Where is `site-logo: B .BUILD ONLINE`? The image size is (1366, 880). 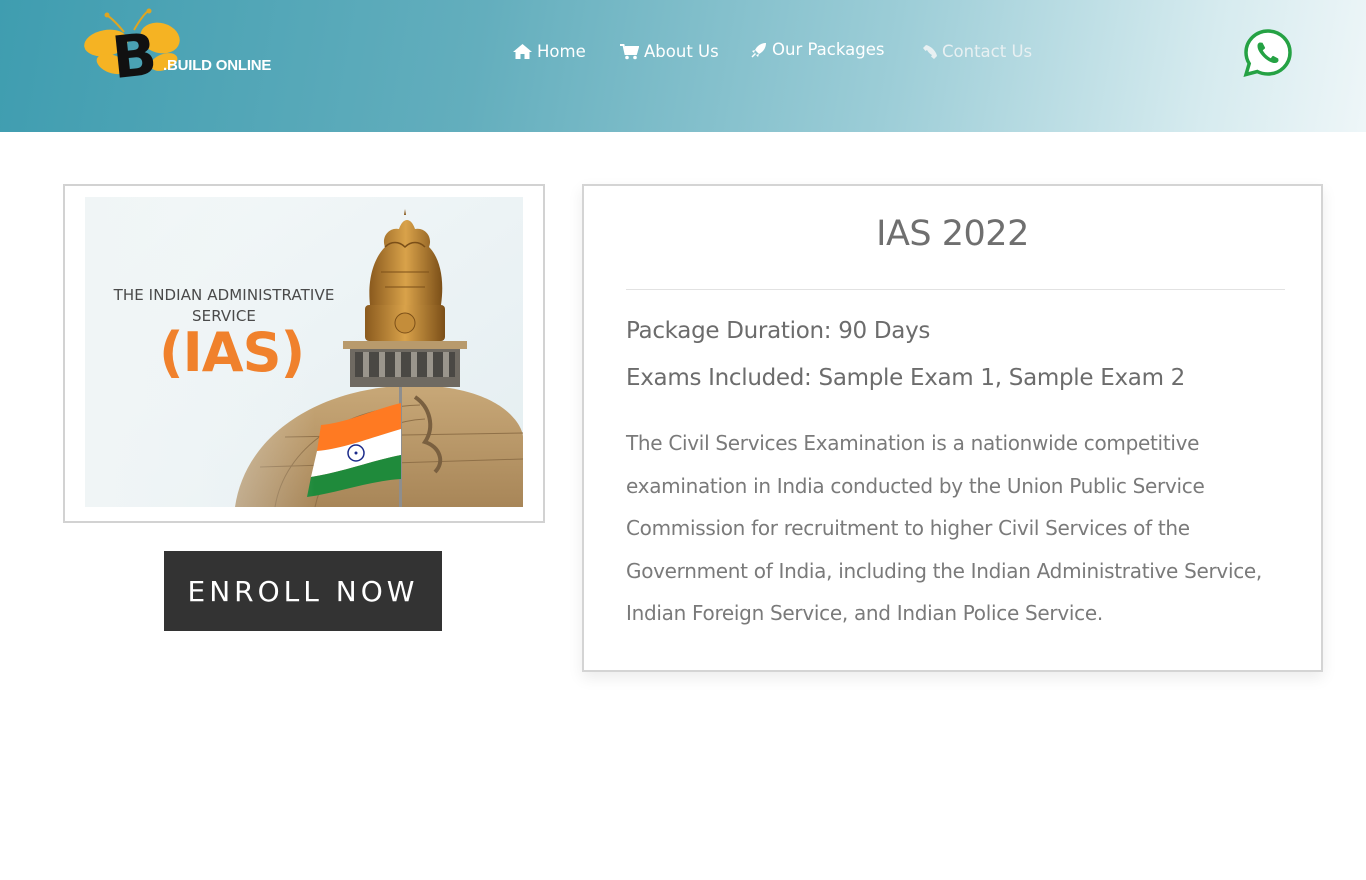 site-logo: B .BUILD ONLINE is located at coordinates (184, 46).